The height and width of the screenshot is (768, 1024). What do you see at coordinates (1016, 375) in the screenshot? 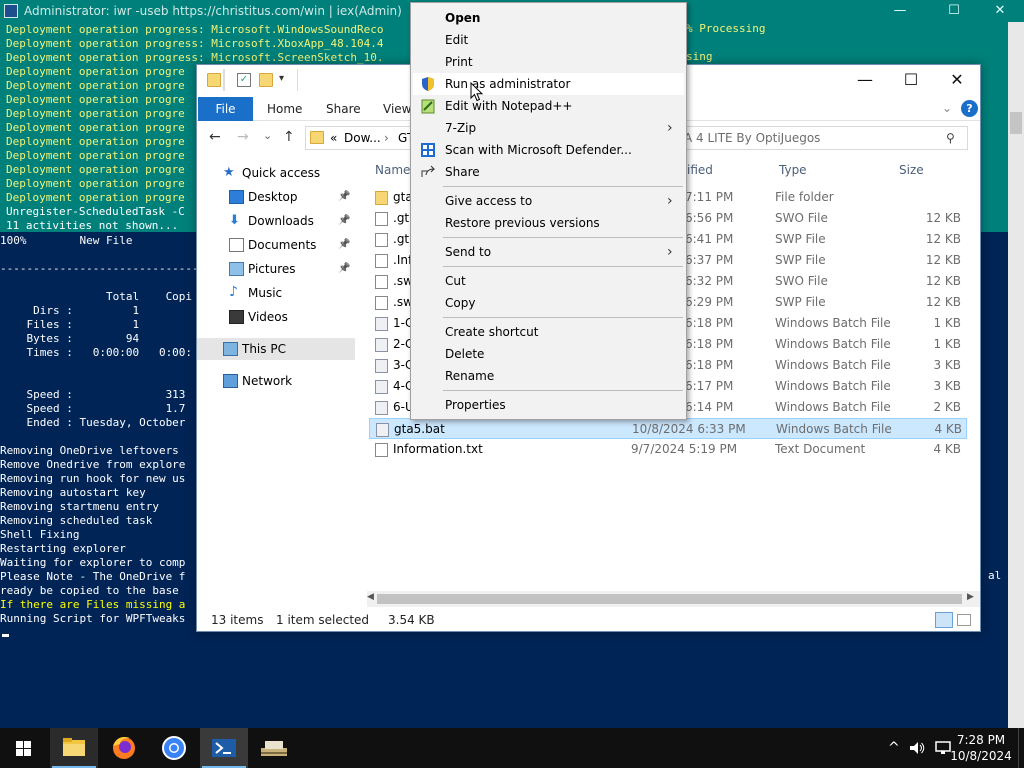
I see `console-scrollbar` at bounding box center [1016, 375].